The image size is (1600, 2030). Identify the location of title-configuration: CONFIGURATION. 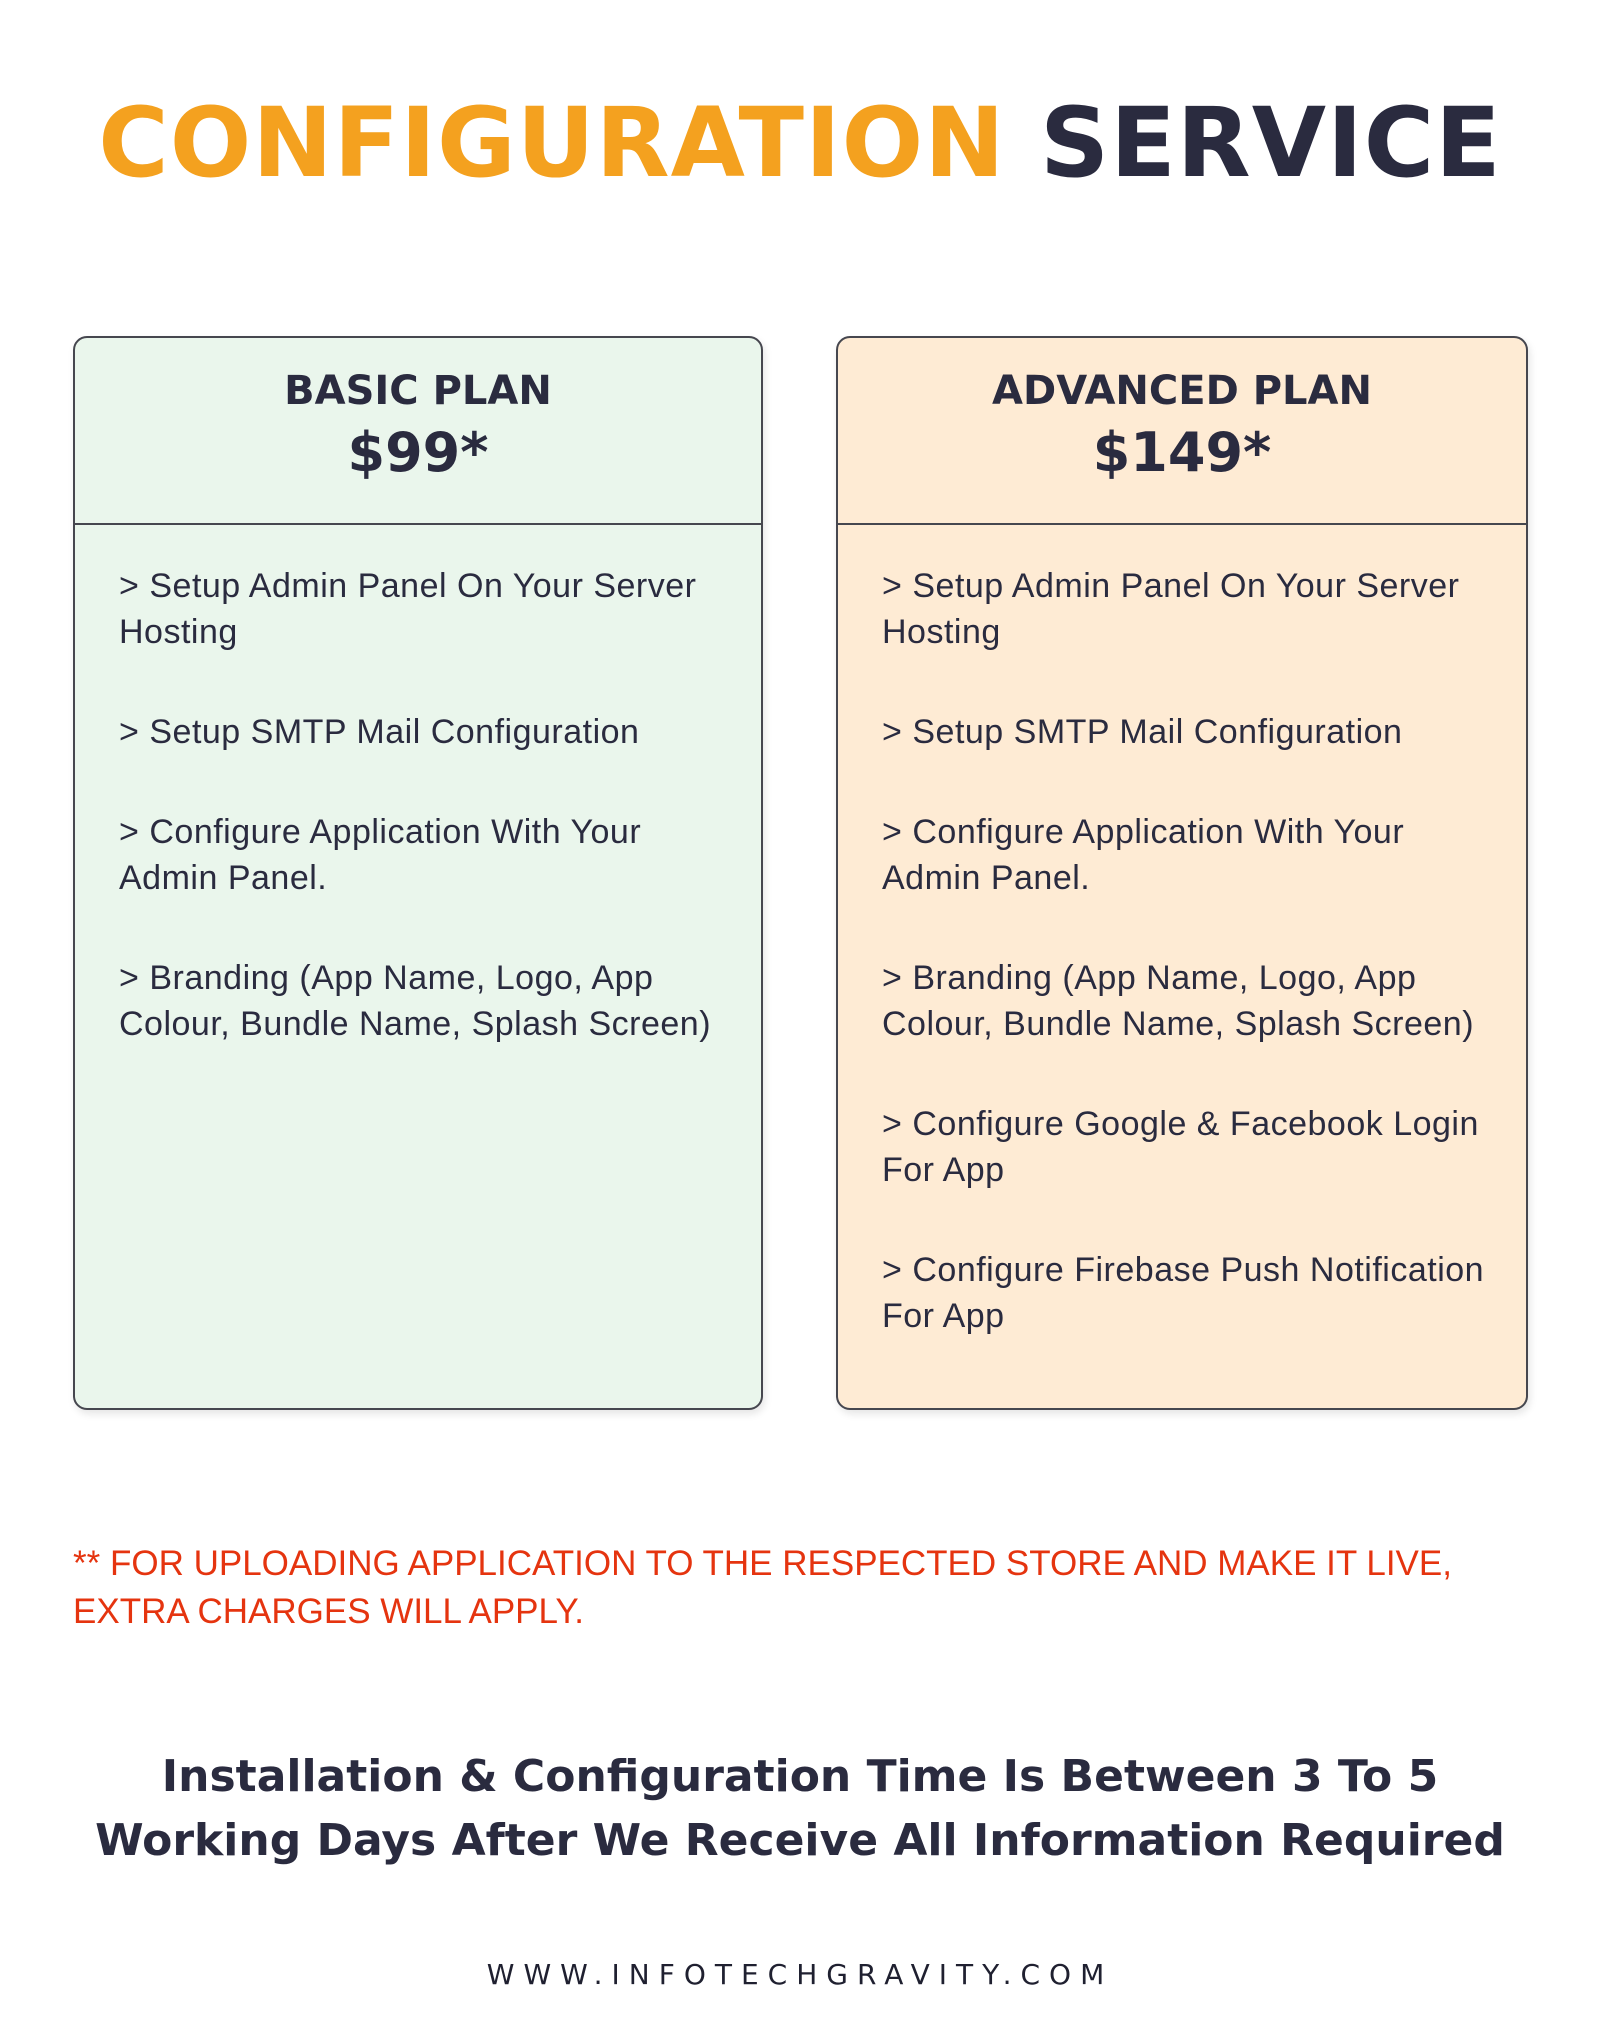
(552, 143).